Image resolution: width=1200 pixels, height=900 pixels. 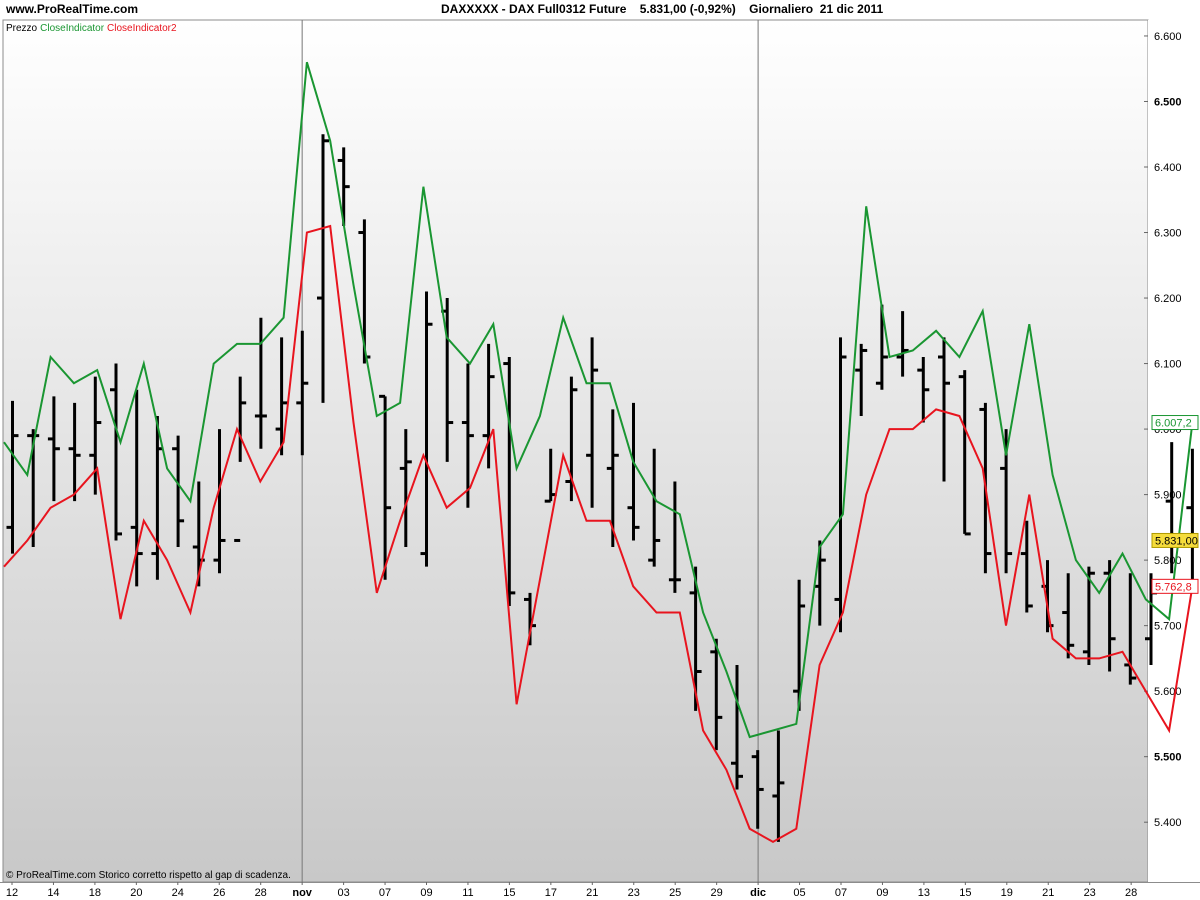 I want to click on last-value-close-indicator2: 5.762,8, so click(x=1175, y=586).